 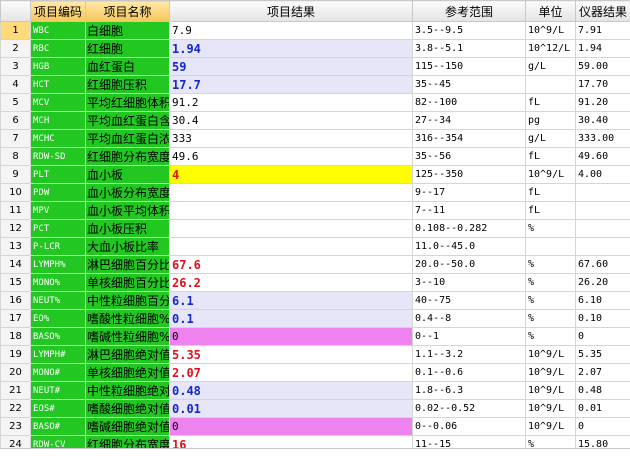 I want to click on item-code-cell: MCV, so click(x=58, y=103).